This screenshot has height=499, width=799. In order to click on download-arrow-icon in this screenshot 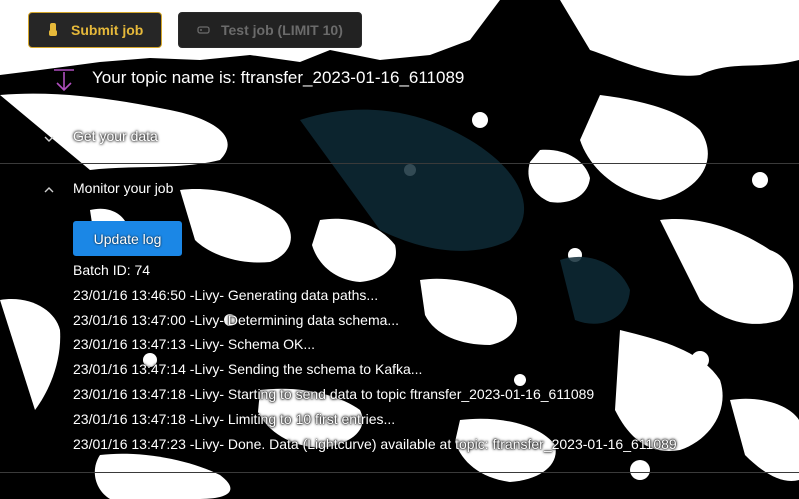, I will do `click(64, 82)`.